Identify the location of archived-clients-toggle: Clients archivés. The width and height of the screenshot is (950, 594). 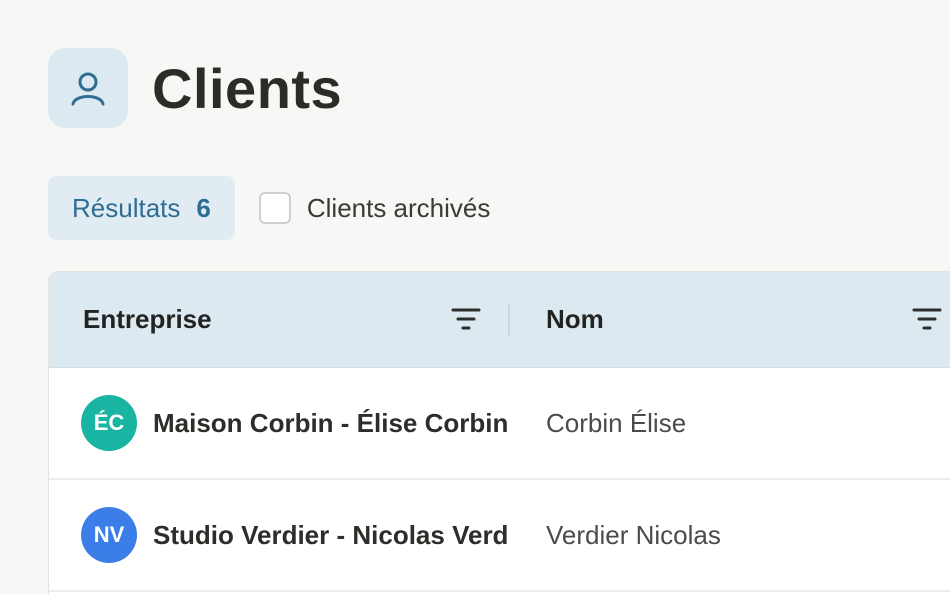
(374, 208).